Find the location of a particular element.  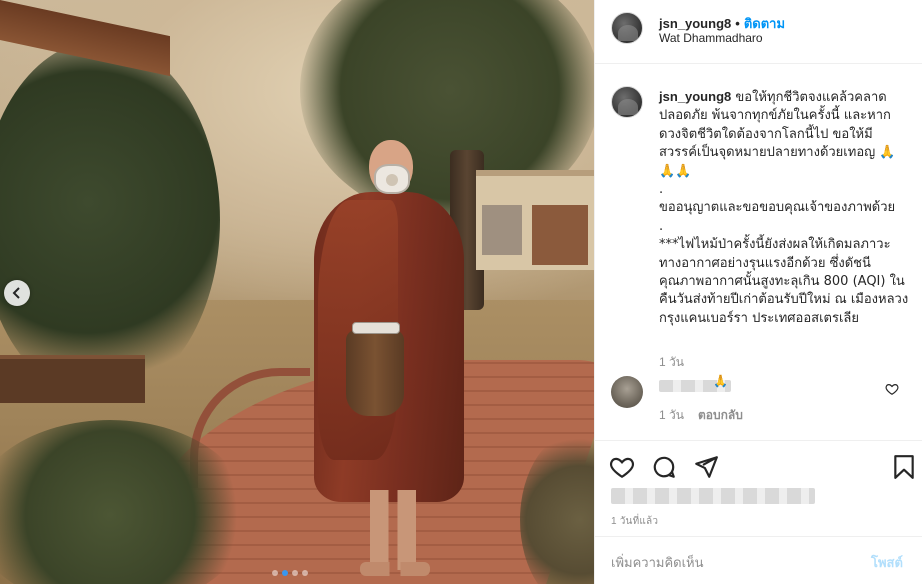

monk-feet is located at coordinates (395, 569).